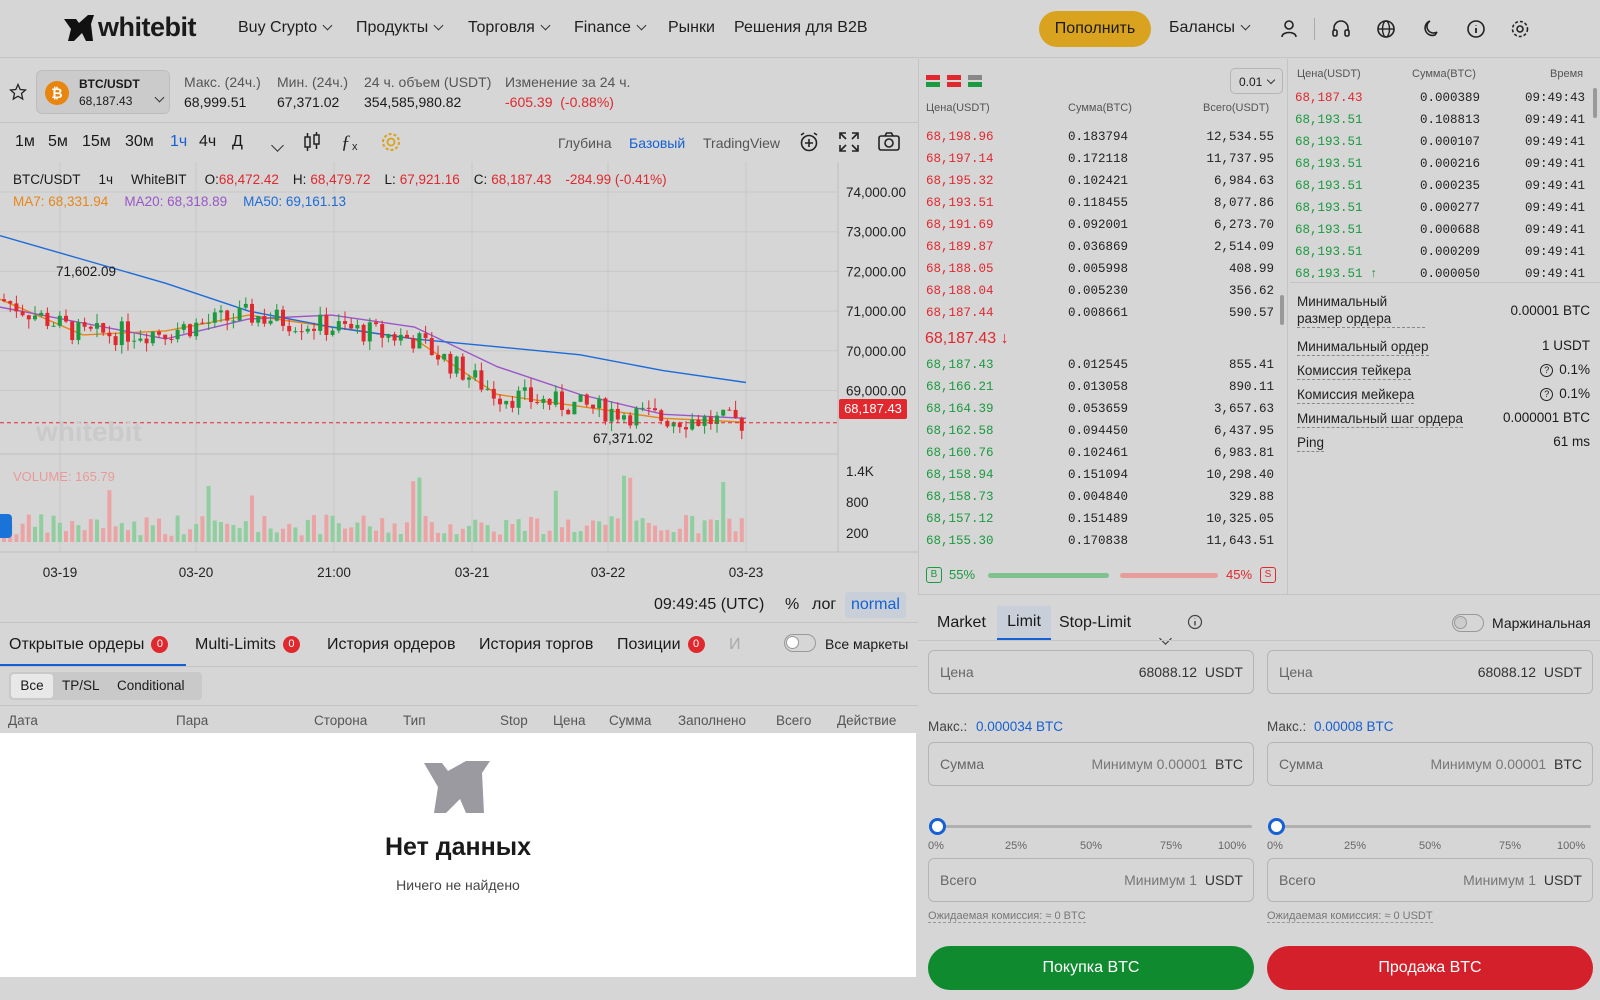 The image size is (1600, 1000). I want to click on brand-name: whitebit, so click(147, 27).